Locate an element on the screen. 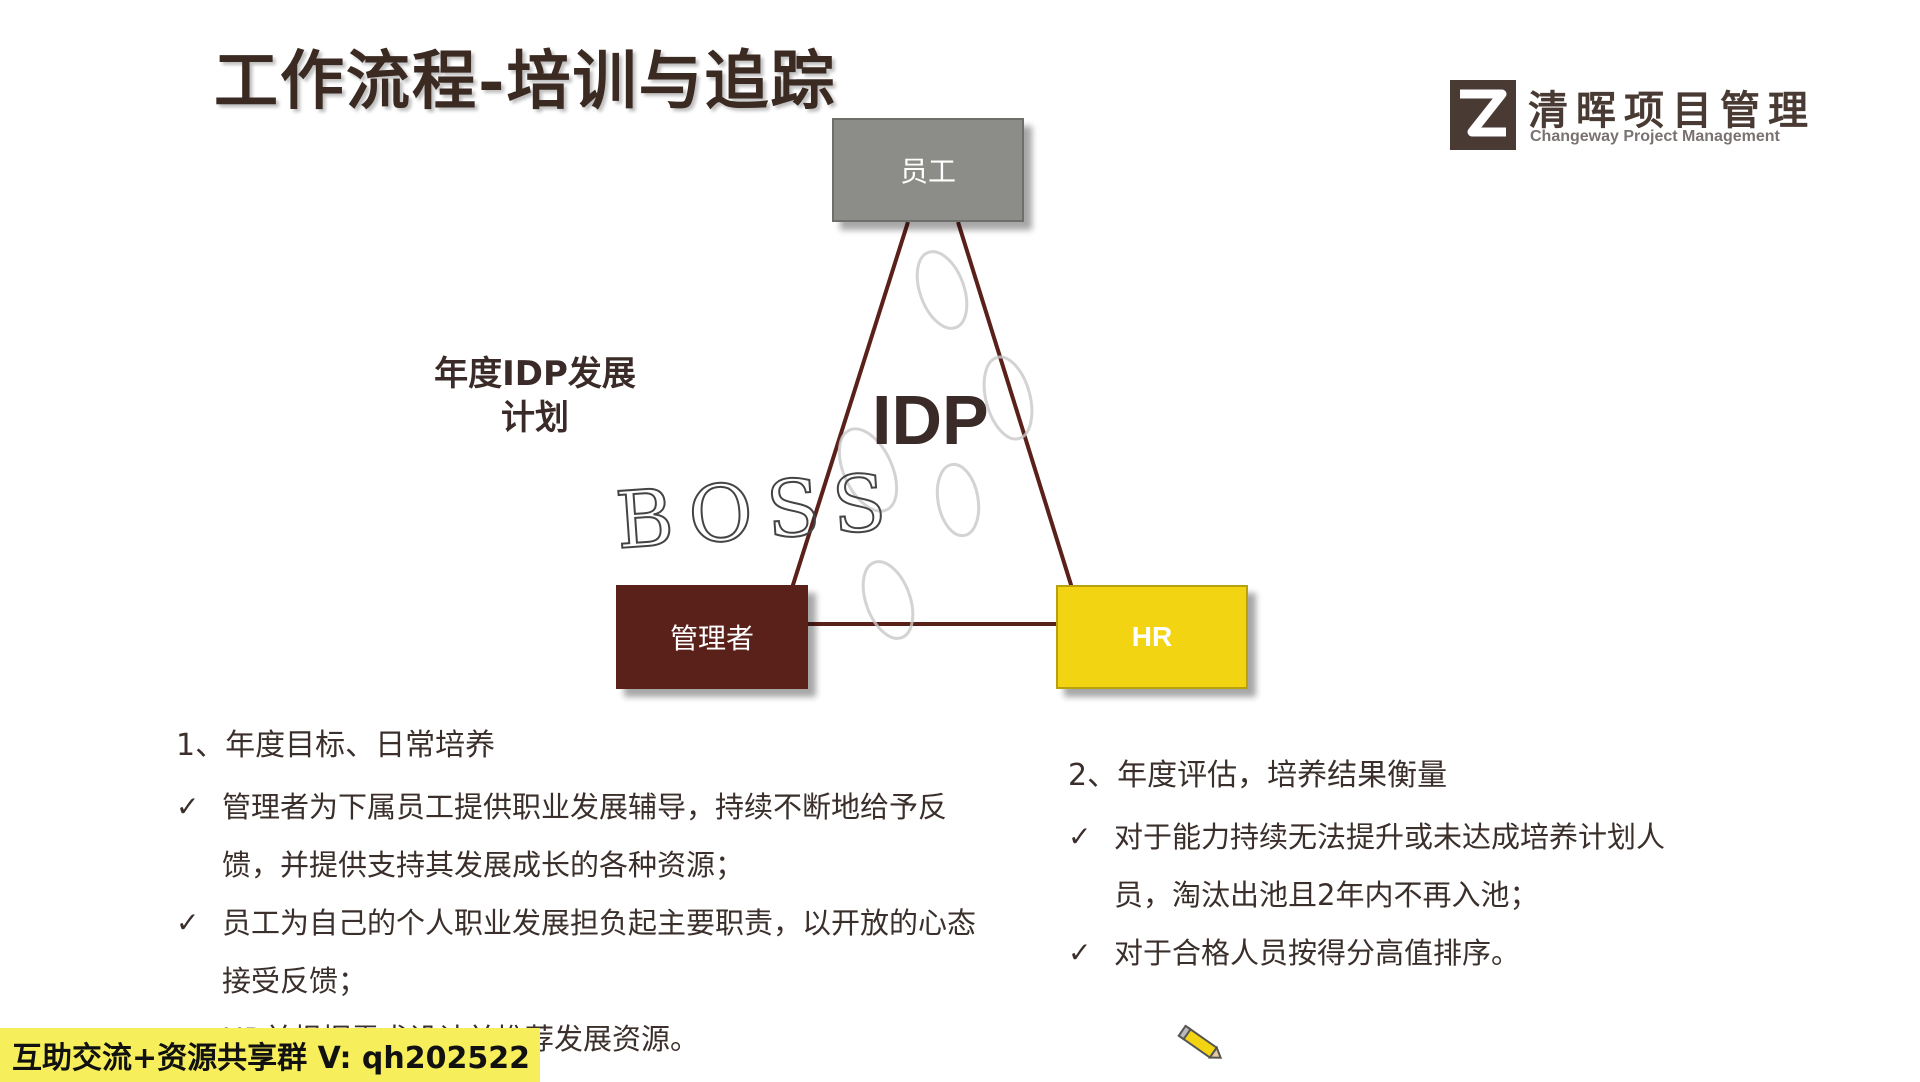  list-item: ✓ 对于能力持续无法提升或未达成培养计划人员，淘汰出池且2年内不再入池； is located at coordinates (1368, 866).